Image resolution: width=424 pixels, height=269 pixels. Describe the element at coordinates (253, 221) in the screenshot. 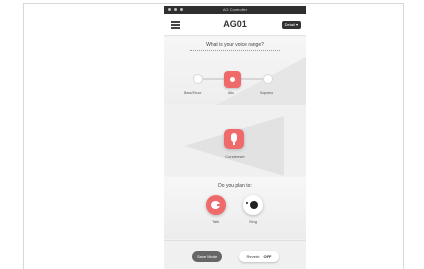

I see `sing-label: Sing` at that location.